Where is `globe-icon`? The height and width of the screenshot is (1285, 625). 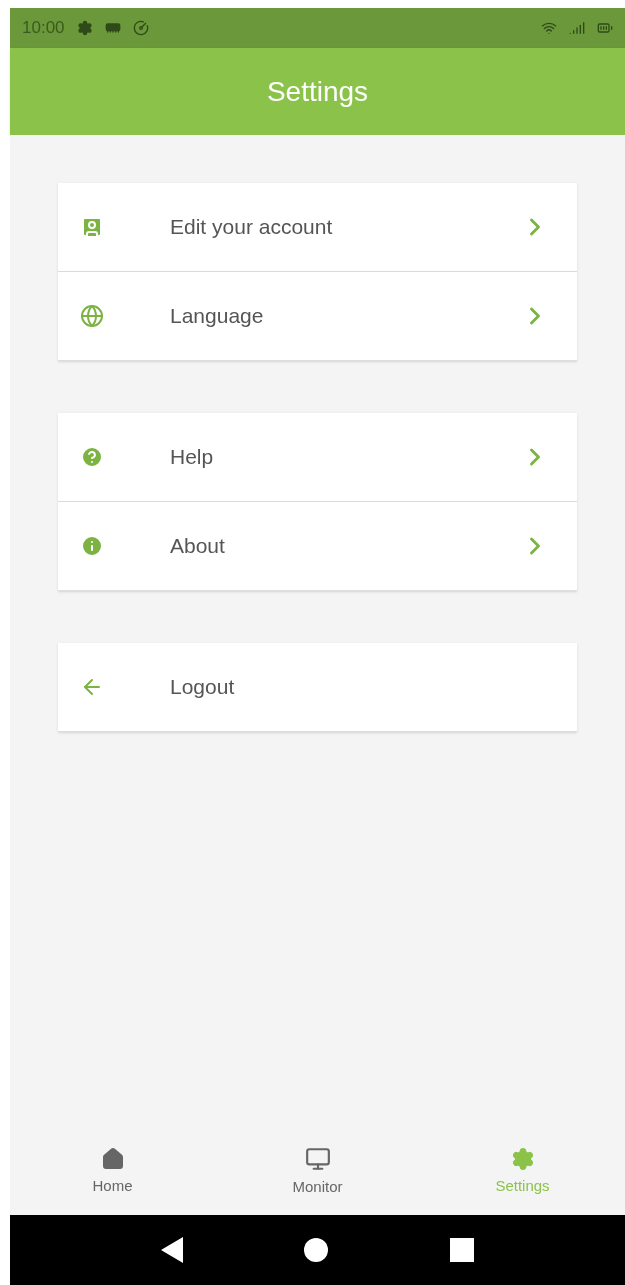 globe-icon is located at coordinates (92, 316).